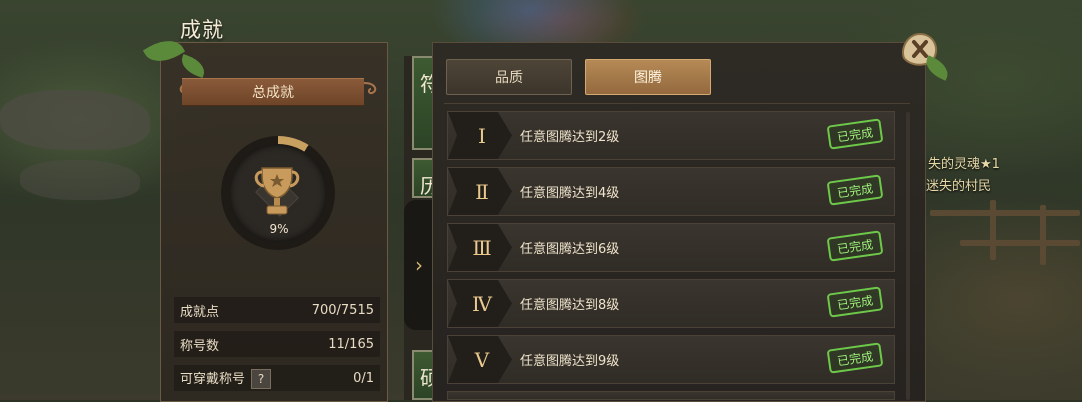  I want to click on npc-name-lost-villager: 迷失的村民, so click(959, 186).